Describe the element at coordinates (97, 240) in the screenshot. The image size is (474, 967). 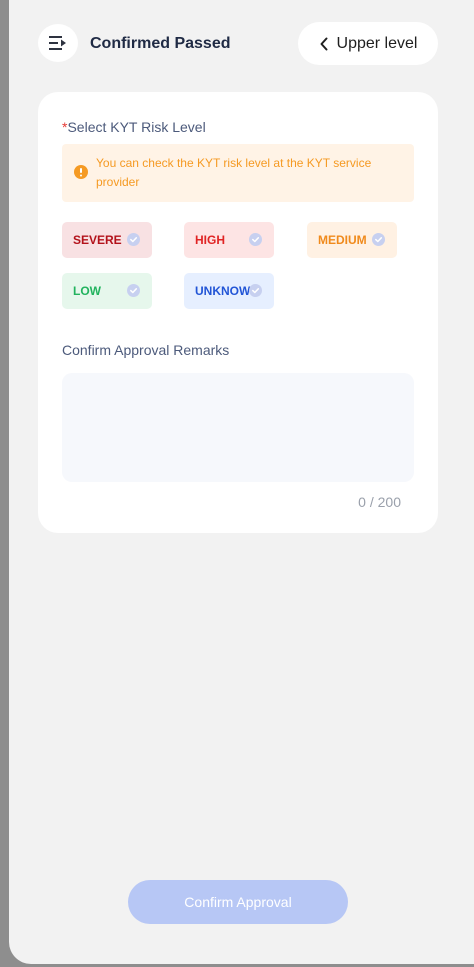
I see `risk-option-label: SEVERE` at that location.